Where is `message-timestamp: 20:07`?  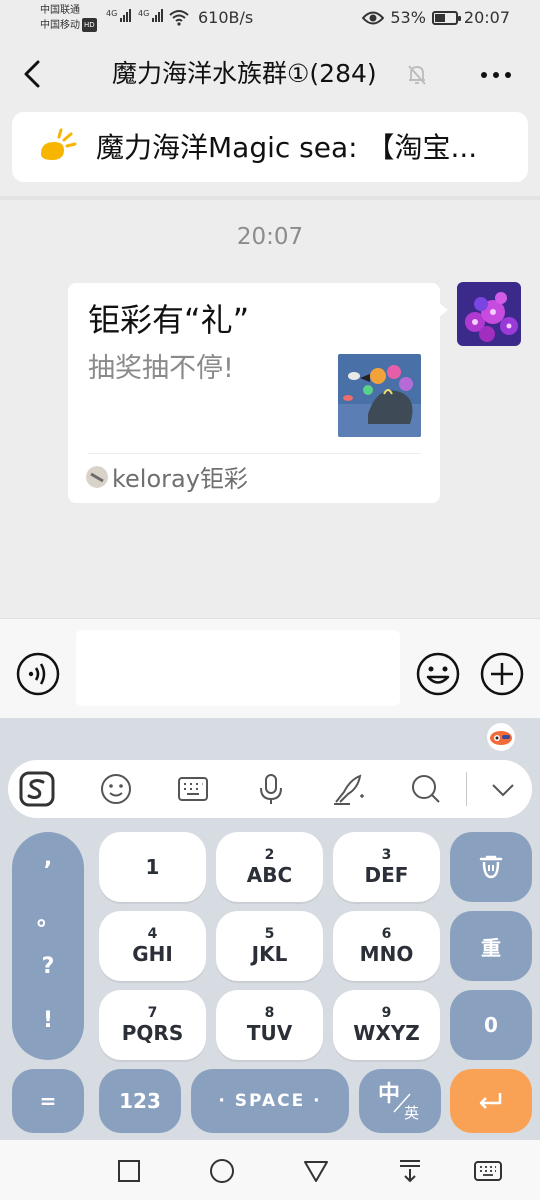
message-timestamp: 20:07 is located at coordinates (270, 237).